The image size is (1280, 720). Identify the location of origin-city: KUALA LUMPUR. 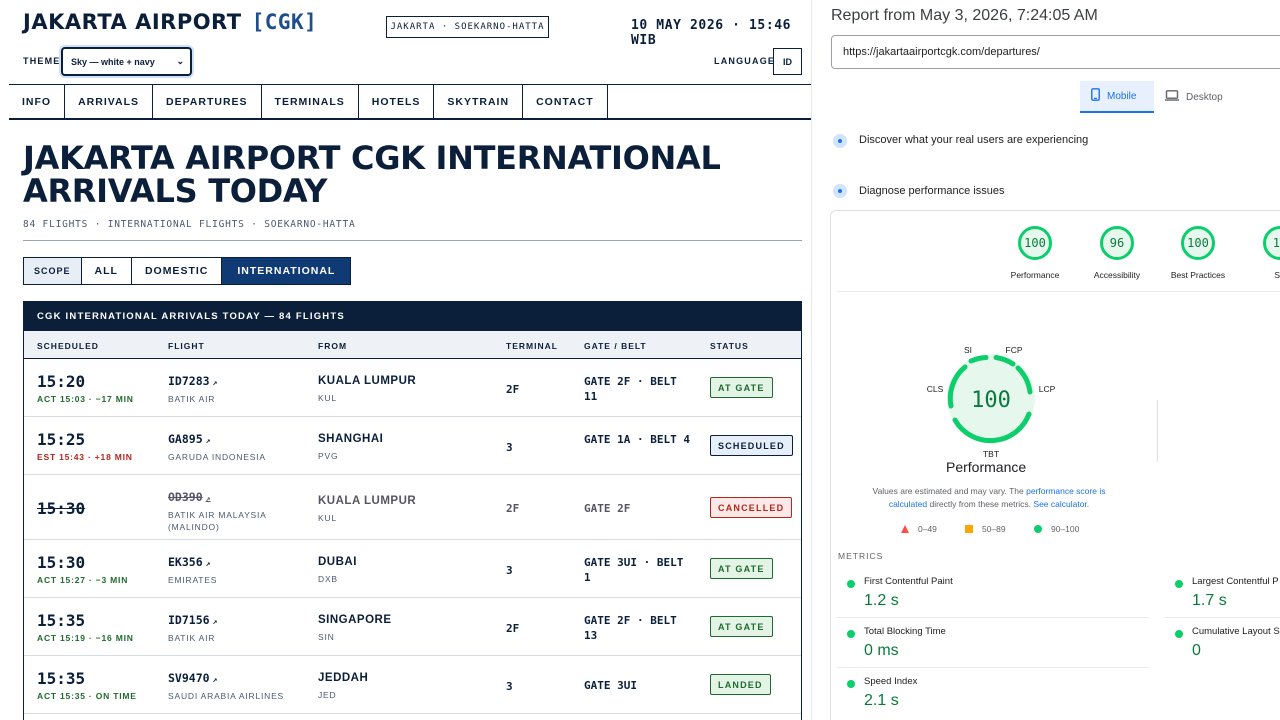
(367, 501).